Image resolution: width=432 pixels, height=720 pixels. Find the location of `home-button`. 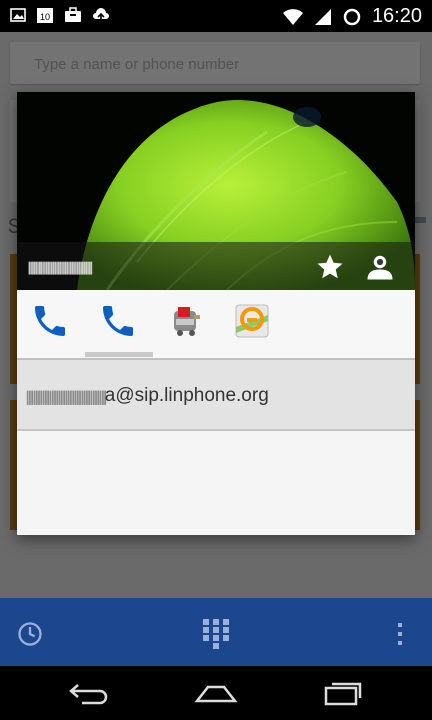

home-button is located at coordinates (216, 693).